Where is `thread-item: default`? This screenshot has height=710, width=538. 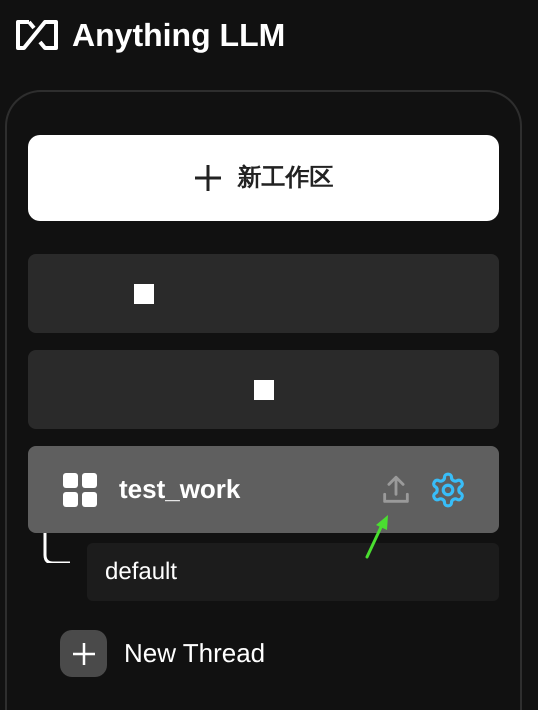
thread-item: default is located at coordinates (293, 572).